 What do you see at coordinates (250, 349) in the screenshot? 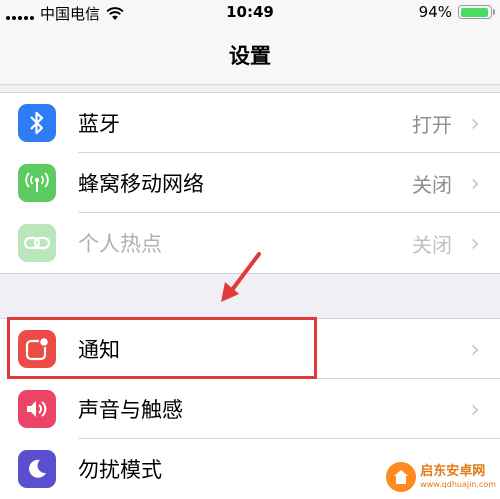
I see `settings-row-notifications: 通知 ›` at bounding box center [250, 349].